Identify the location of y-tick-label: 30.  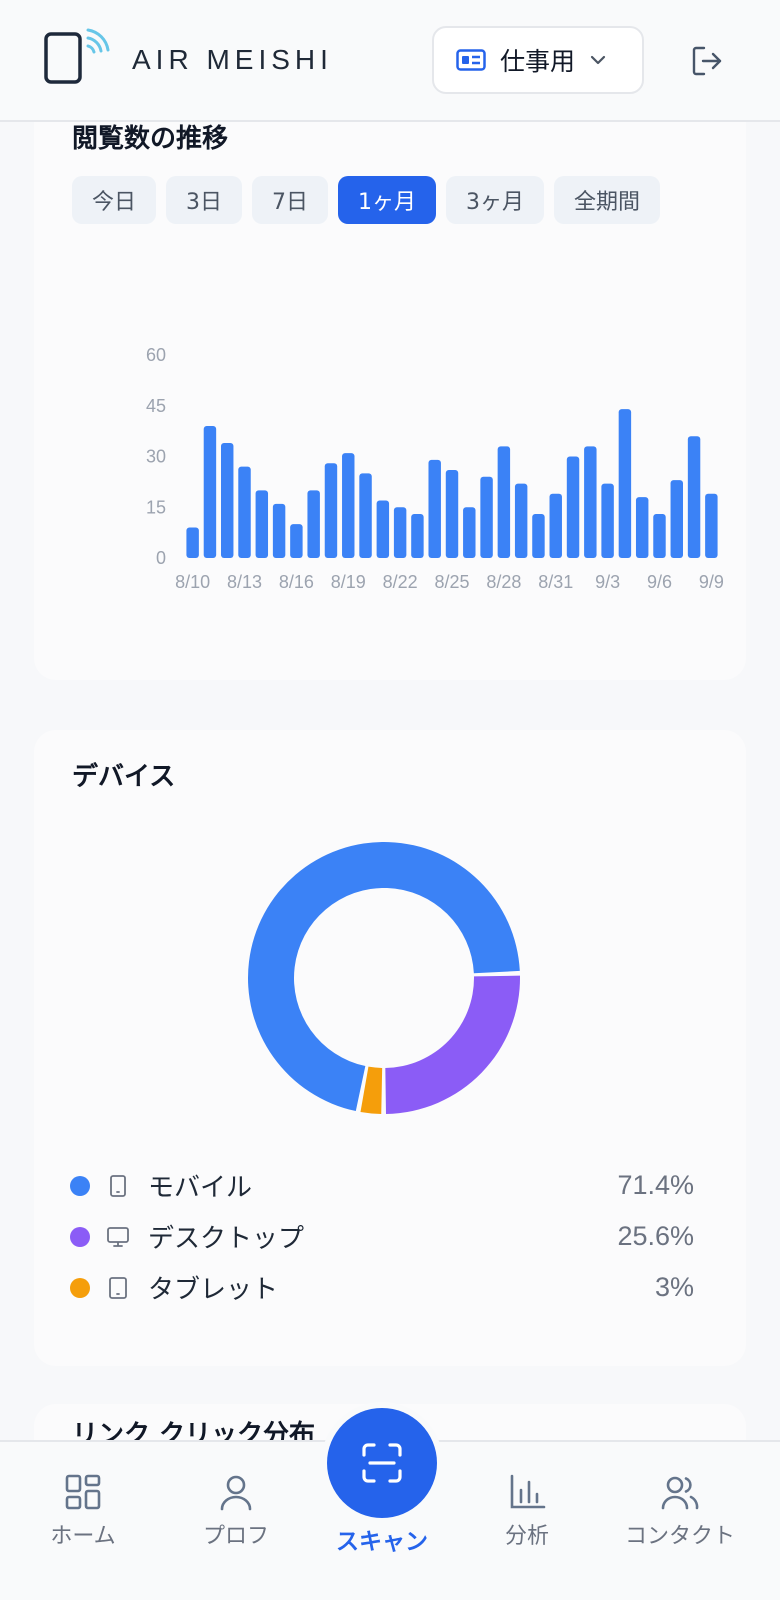
(156, 457).